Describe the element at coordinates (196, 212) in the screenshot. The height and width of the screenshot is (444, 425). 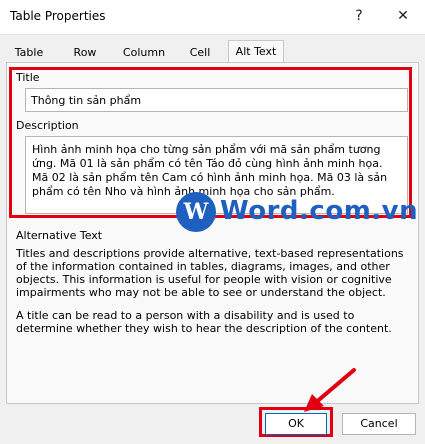
I see `word-logo-icon: W` at that location.